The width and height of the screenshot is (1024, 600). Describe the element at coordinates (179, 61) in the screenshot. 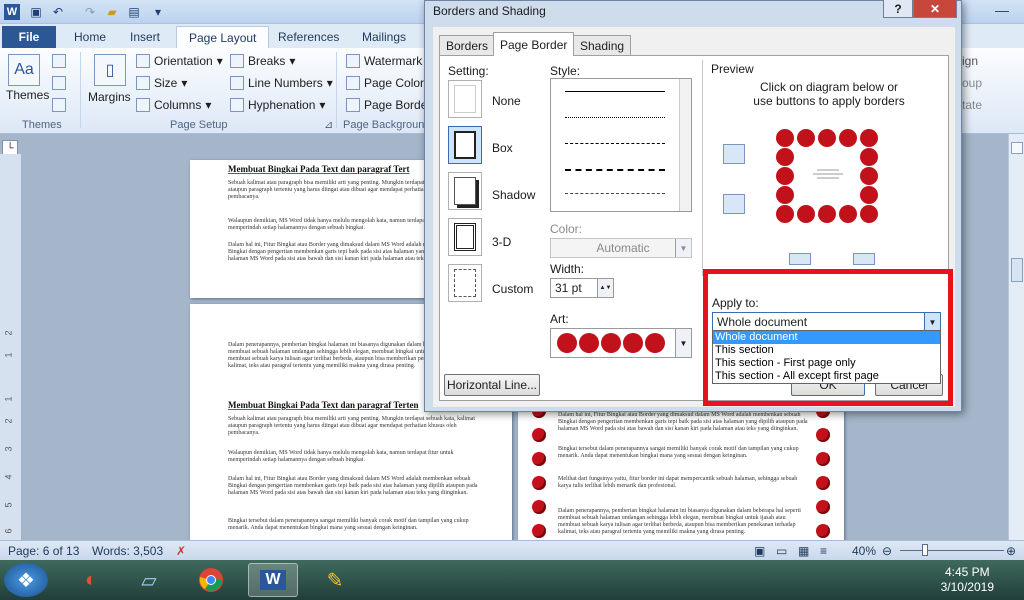

I see `orientation-button: Orientation ▾` at that location.